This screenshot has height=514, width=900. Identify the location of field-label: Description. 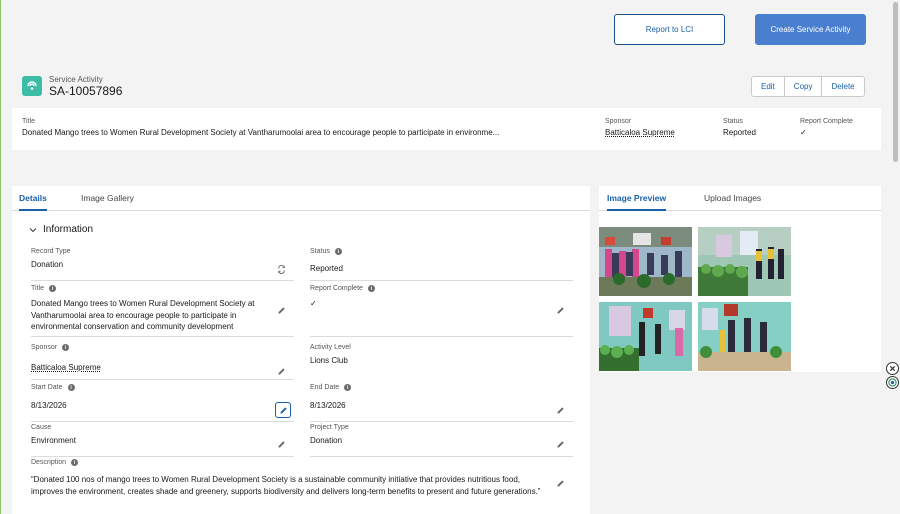
(49, 462).